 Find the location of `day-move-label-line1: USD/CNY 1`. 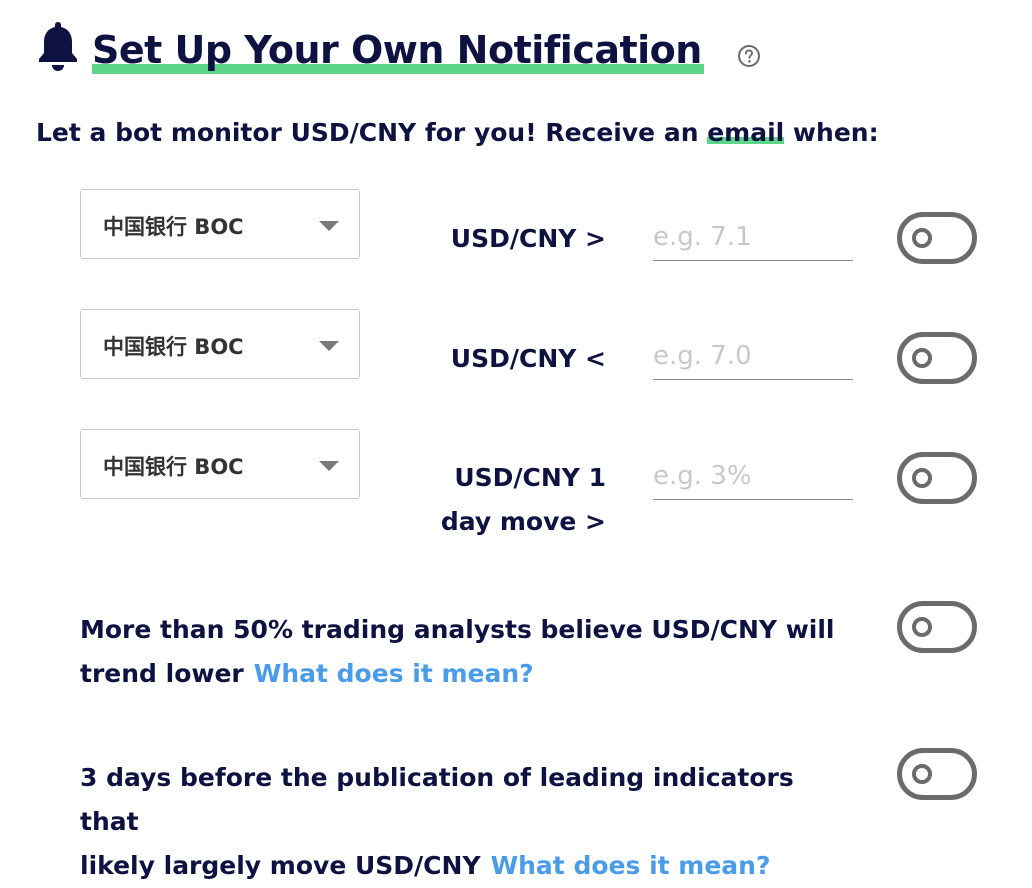

day-move-label-line1: USD/CNY 1 is located at coordinates (530, 477).